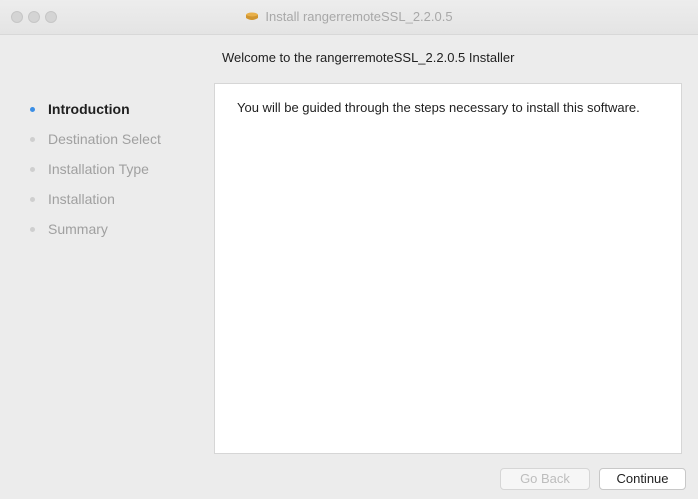 Image resolution: width=698 pixels, height=499 pixels. I want to click on step-label: Destination Select, so click(104, 139).